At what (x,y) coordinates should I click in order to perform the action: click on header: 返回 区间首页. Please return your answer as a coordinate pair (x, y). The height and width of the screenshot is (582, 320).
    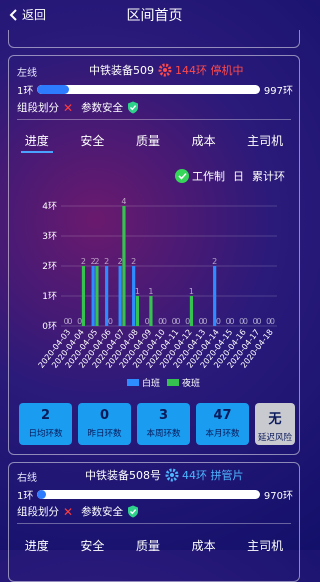
    Looking at the image, I should click on (154, 15).